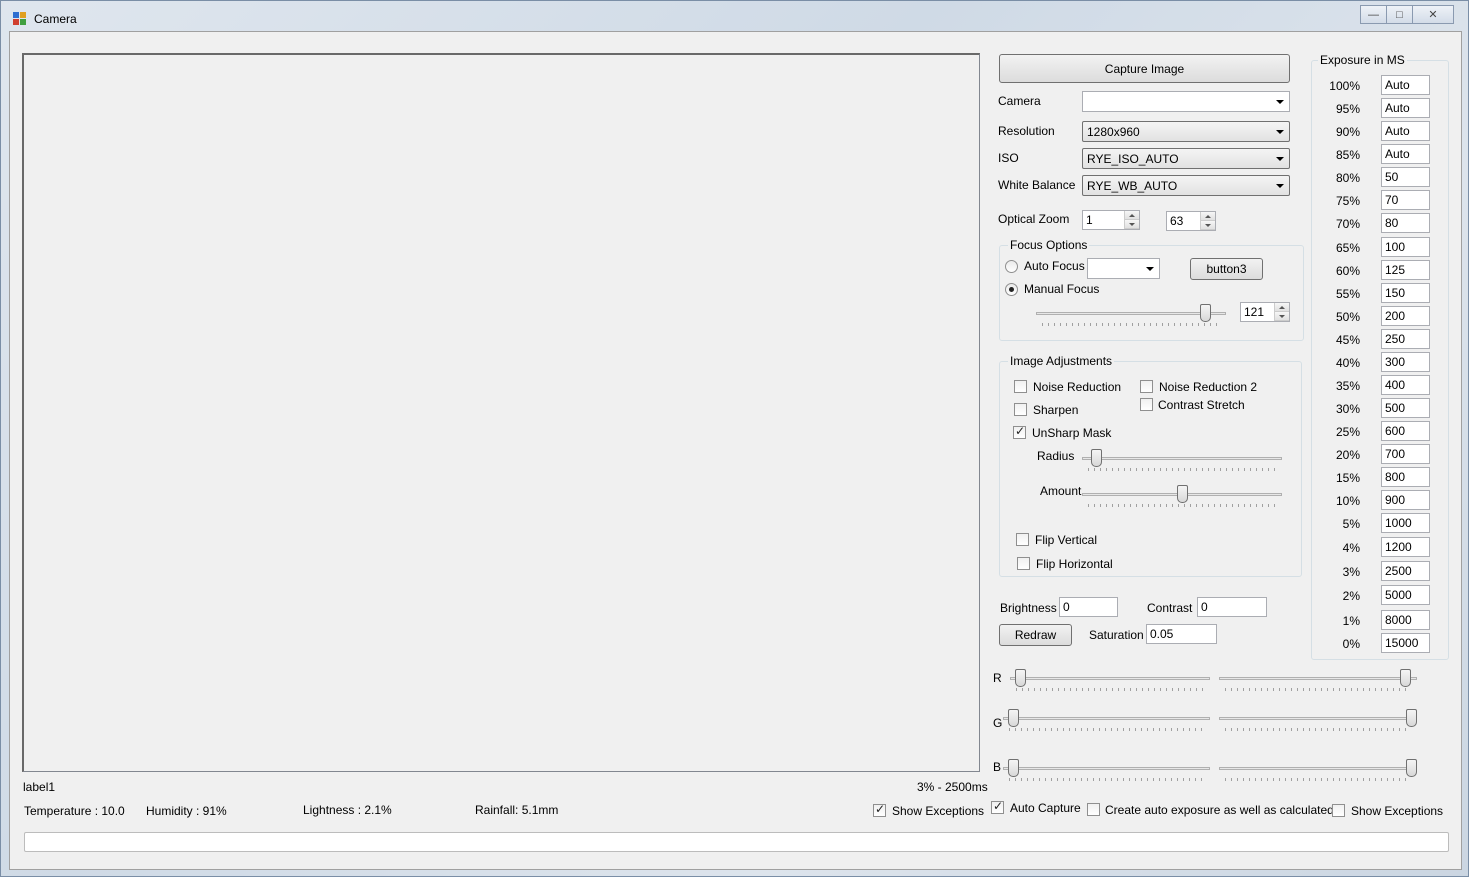 This screenshot has height=877, width=1469. I want to click on exposure-value-input: 1000, so click(1405, 523).